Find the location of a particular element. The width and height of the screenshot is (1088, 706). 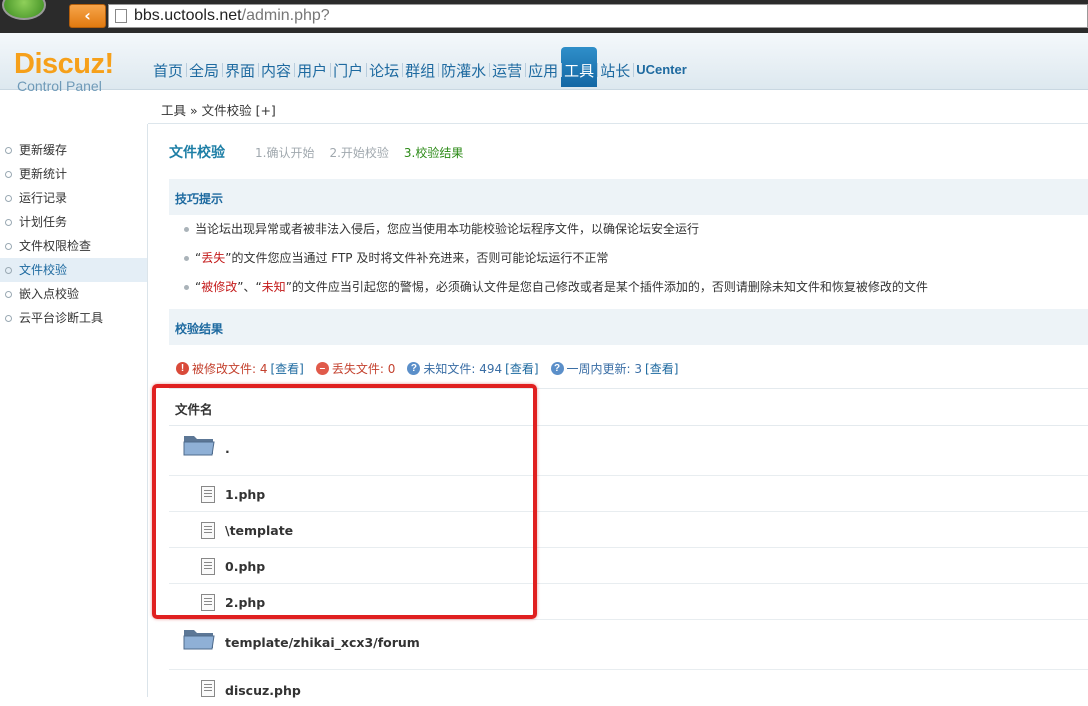

browser-logo-icon is located at coordinates (24, 10).